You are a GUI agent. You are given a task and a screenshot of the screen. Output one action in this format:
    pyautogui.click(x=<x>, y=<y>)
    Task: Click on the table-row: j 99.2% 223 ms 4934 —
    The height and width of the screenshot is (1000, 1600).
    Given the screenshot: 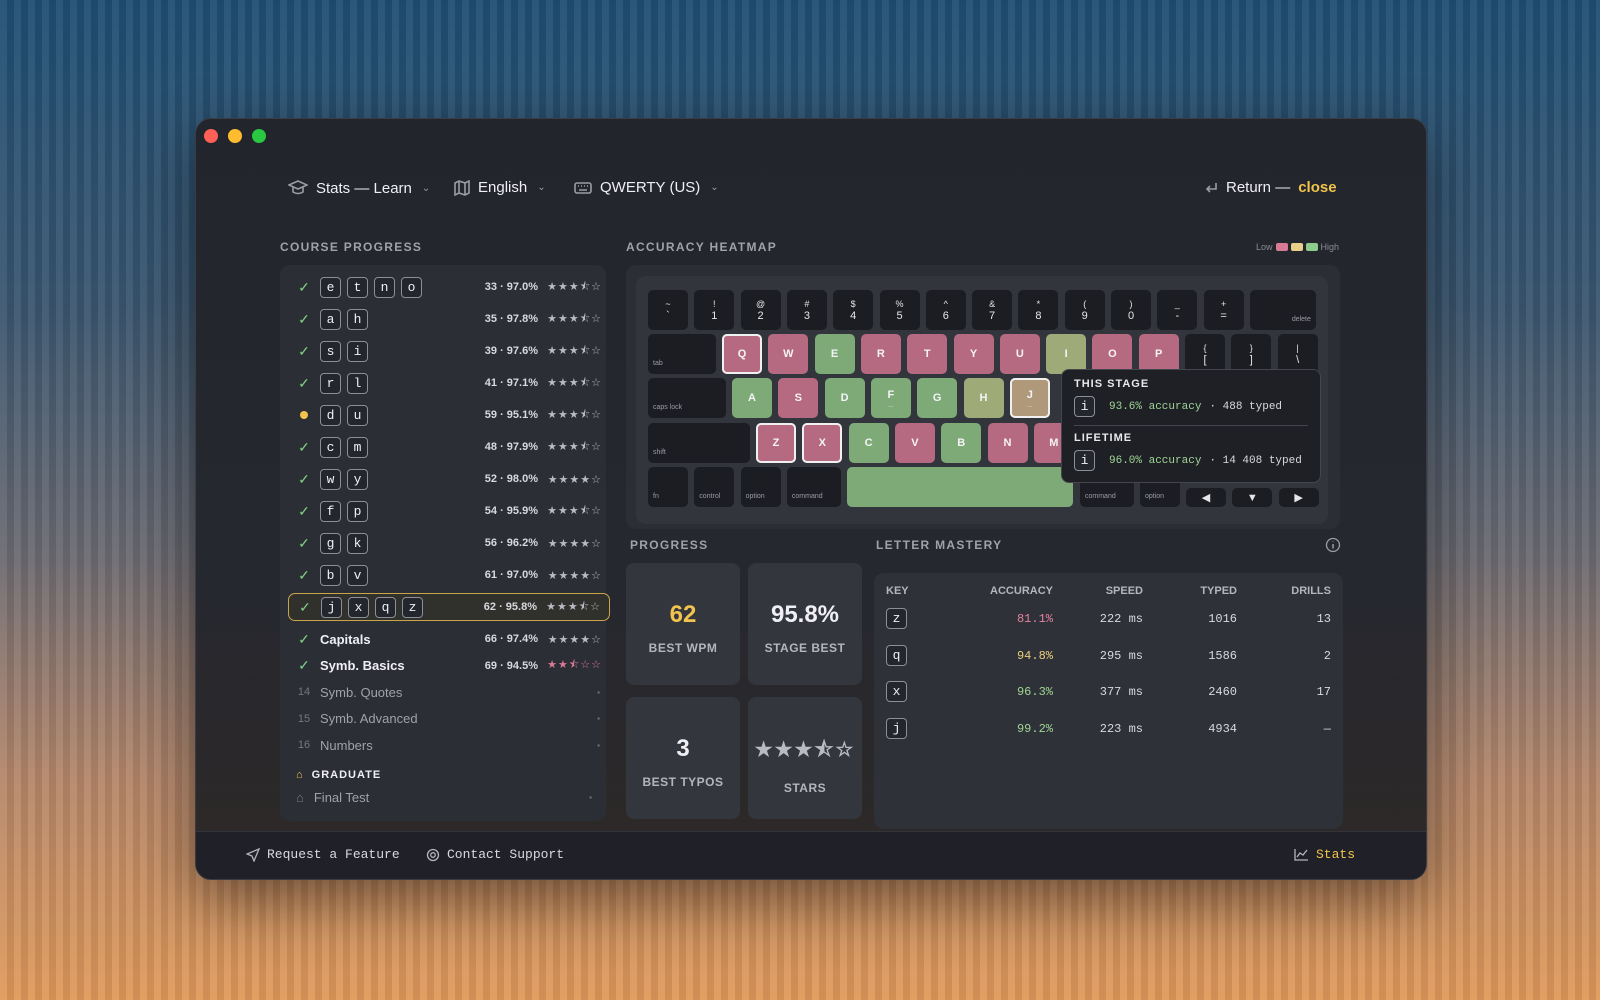 What is the action you would take?
    pyautogui.click(x=1108, y=729)
    